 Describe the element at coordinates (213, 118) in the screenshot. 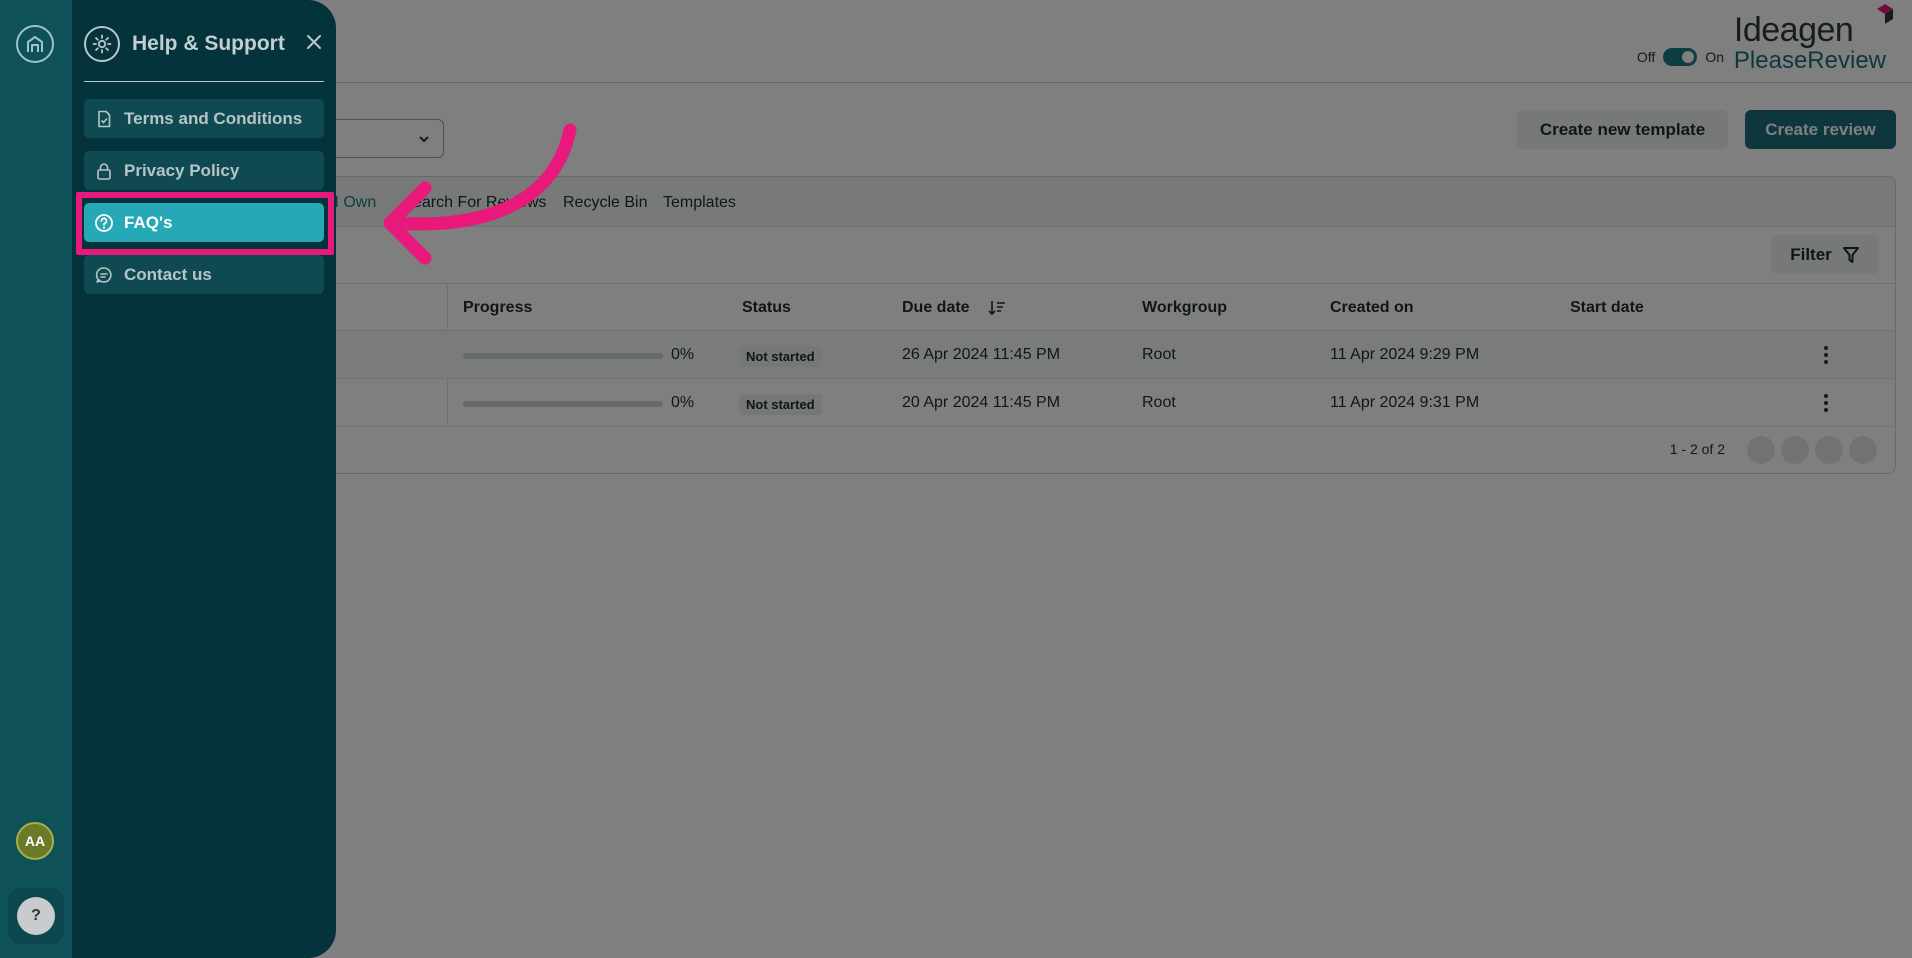

I see `menu-item-label: Terms and Conditions` at that location.